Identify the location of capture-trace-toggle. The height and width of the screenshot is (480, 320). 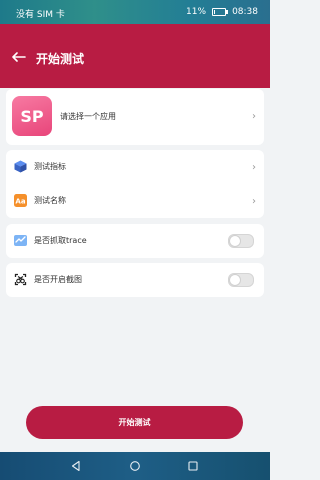
(241, 240).